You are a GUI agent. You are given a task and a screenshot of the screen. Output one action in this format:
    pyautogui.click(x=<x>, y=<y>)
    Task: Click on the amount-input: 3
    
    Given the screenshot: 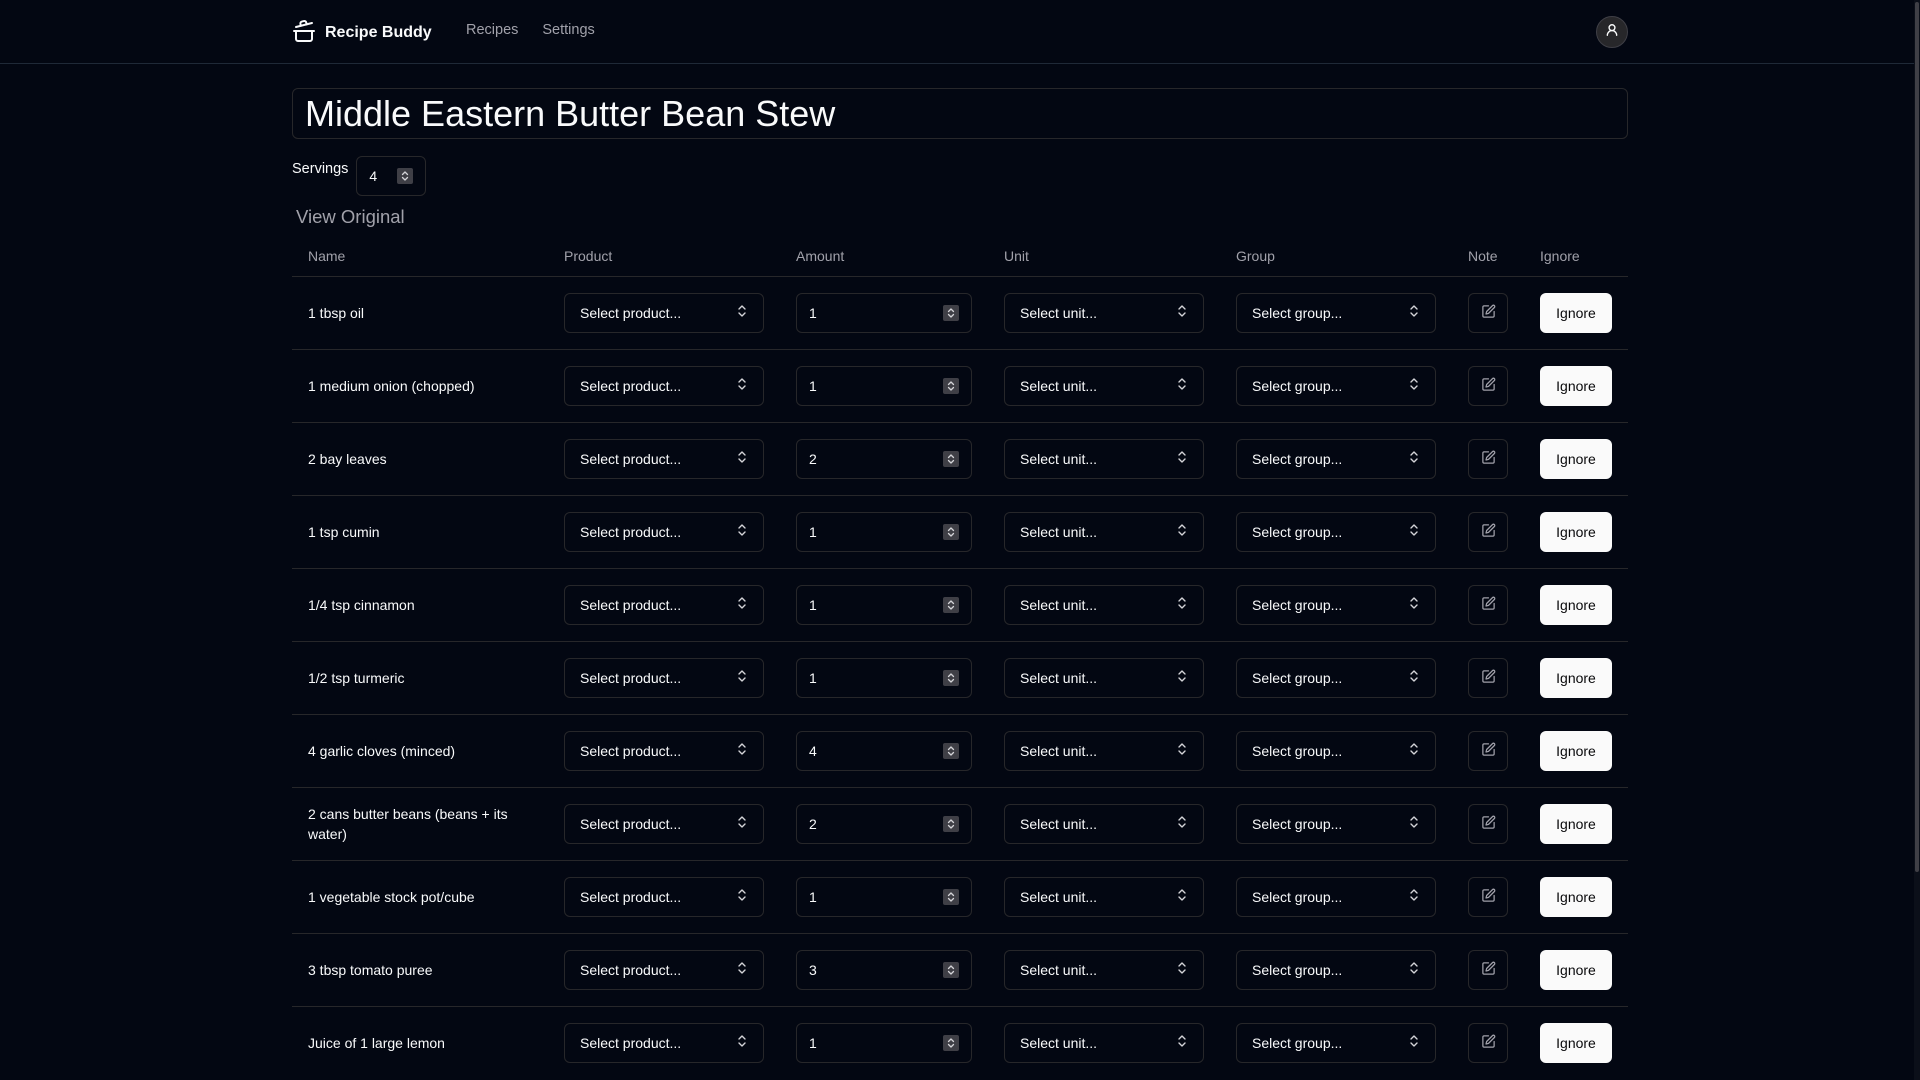 What is the action you would take?
    pyautogui.click(x=884, y=969)
    